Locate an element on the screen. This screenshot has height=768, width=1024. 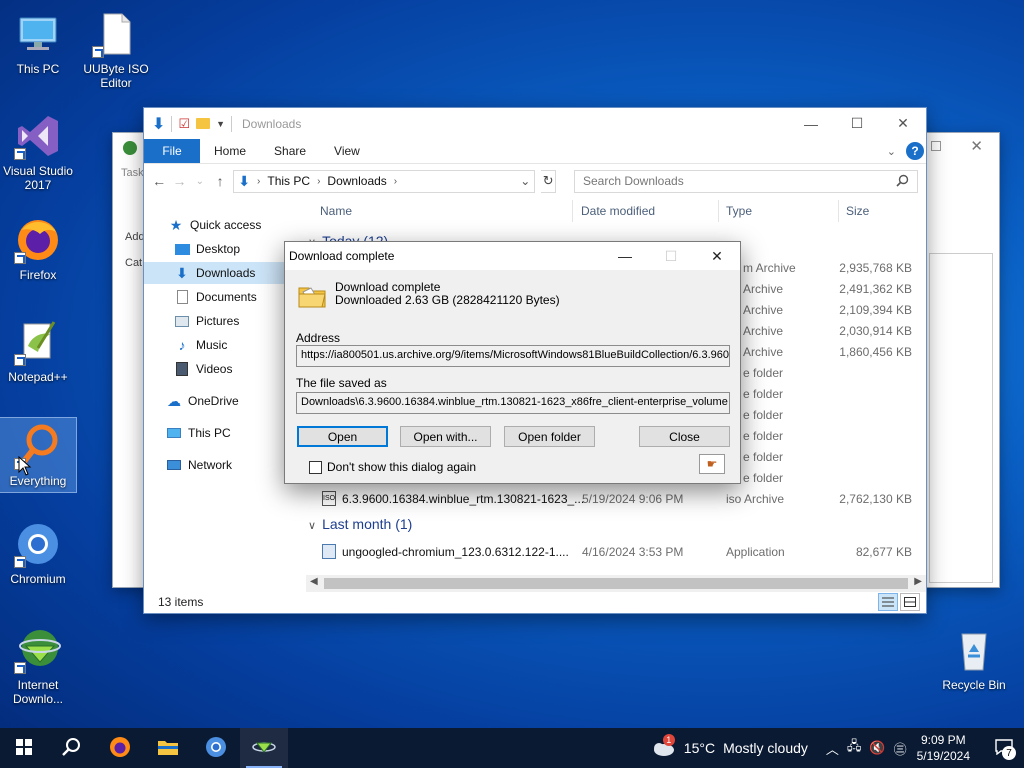
search-input: Search Downloads is located at coordinates (745, 181).